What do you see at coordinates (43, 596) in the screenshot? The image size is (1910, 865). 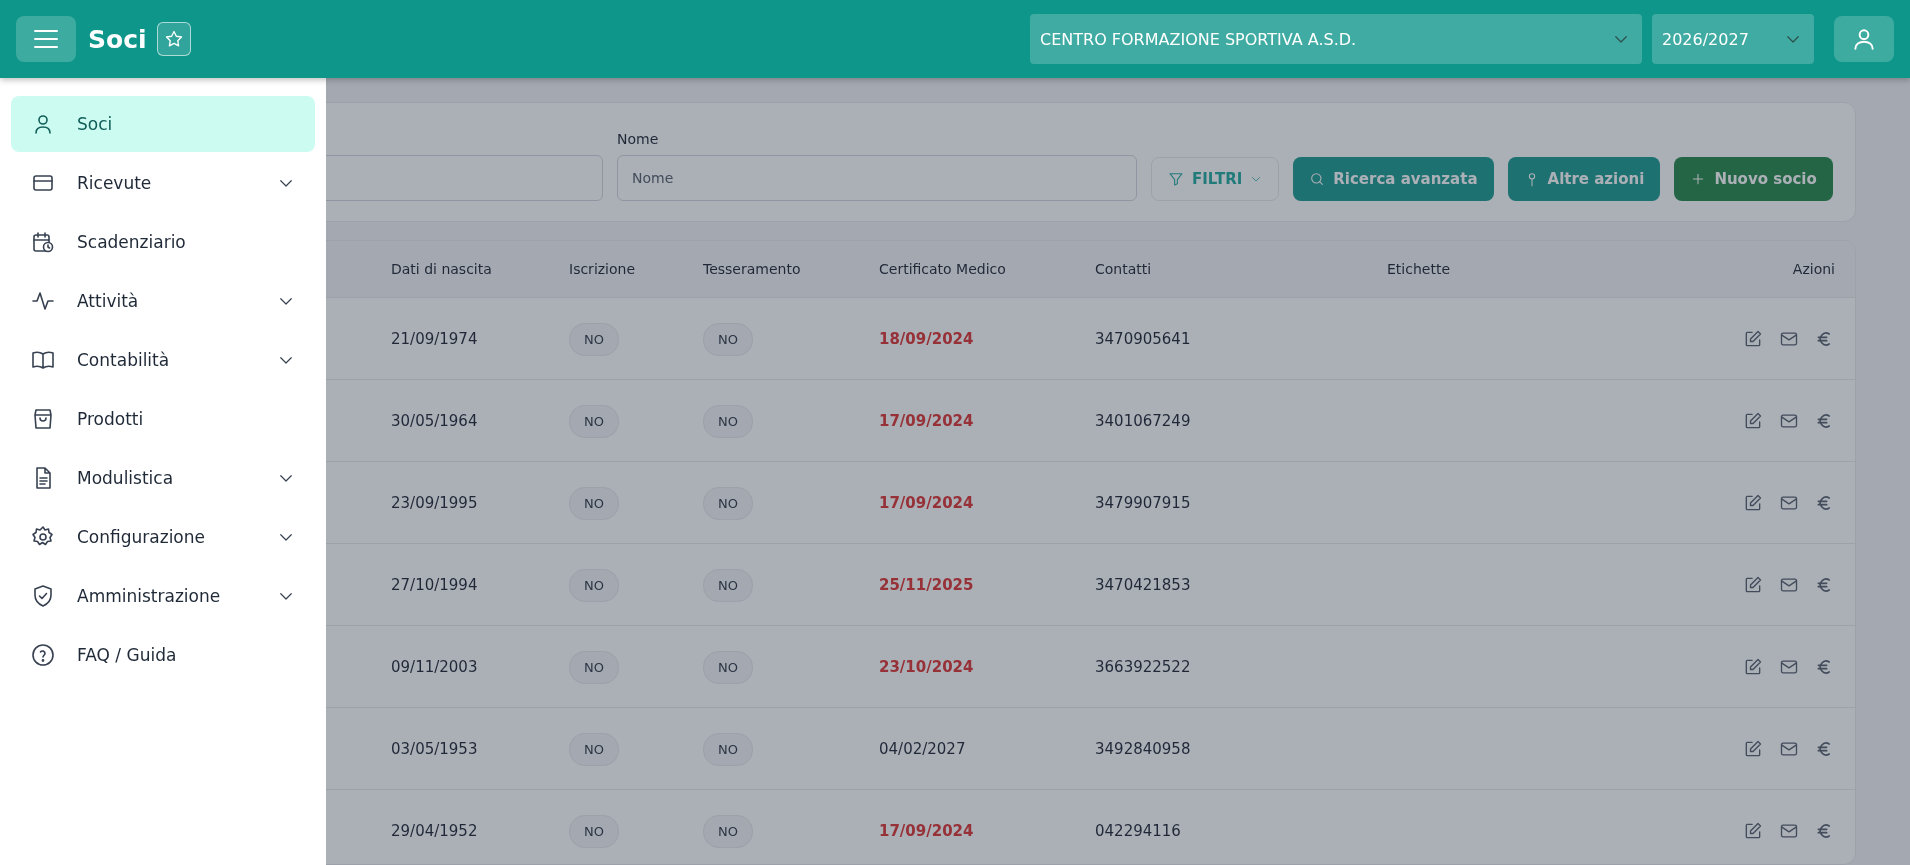 I see `shield-icon` at bounding box center [43, 596].